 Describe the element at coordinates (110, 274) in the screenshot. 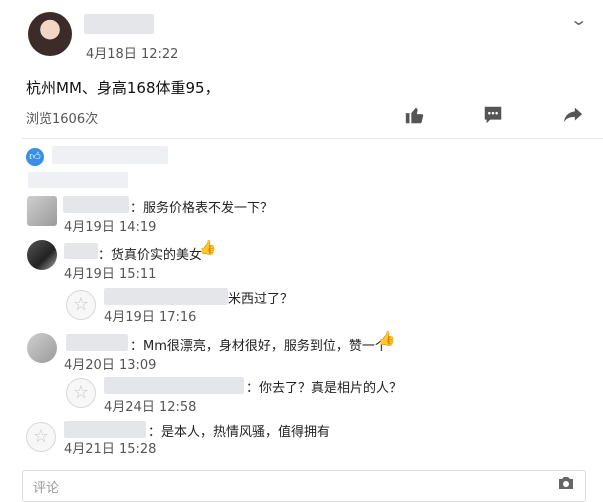

I see `comment-time: 4月19日 15:11` at that location.